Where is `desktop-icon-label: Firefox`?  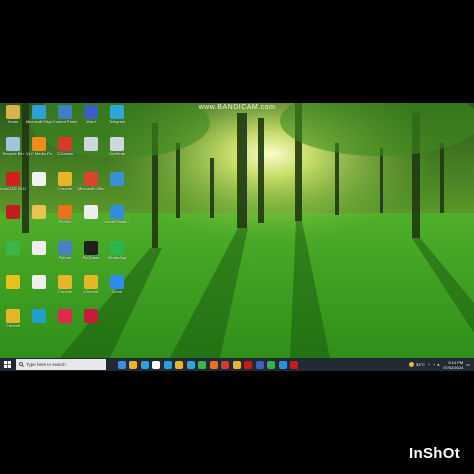
desktop-icon-label: Firefox is located at coordinates (65, 222).